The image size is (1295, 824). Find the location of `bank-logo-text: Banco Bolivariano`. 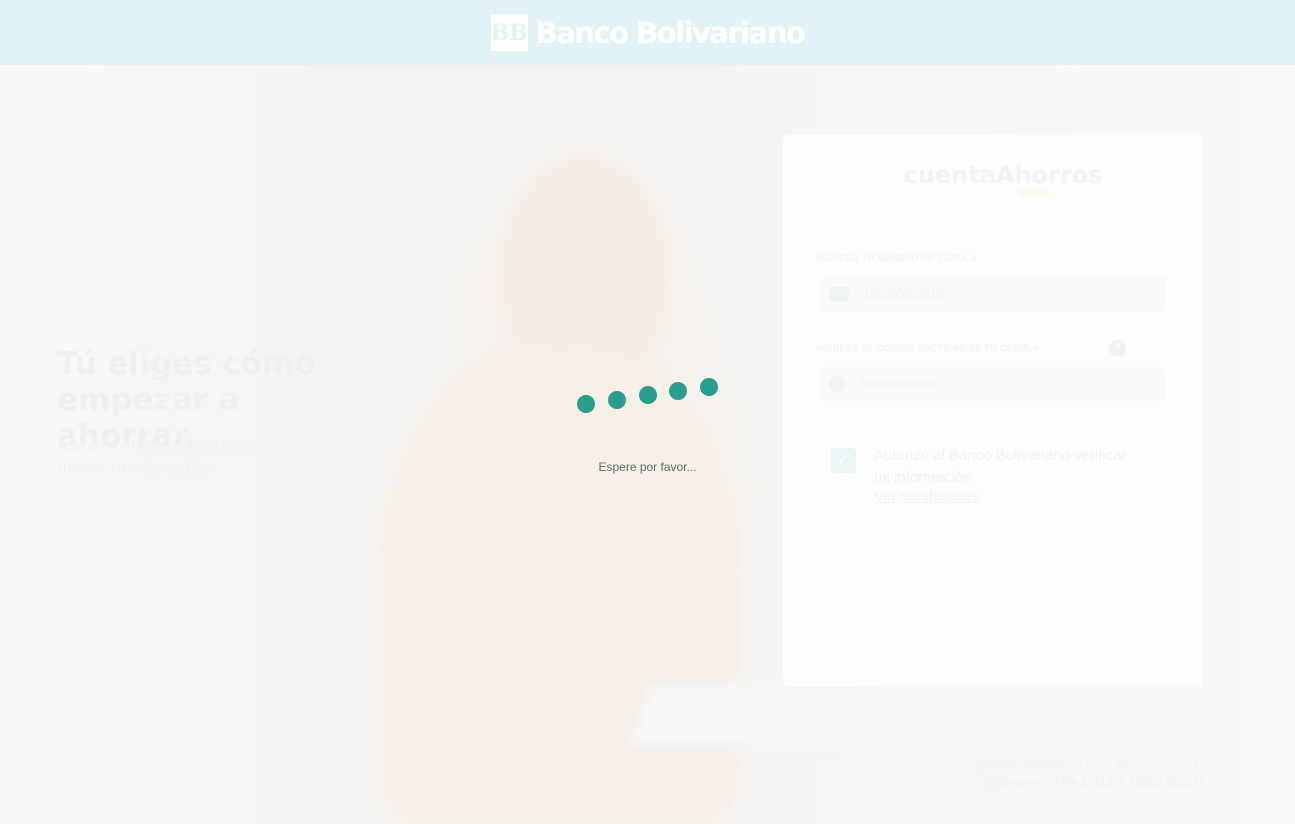

bank-logo-text: Banco Bolivariano is located at coordinates (670, 32).